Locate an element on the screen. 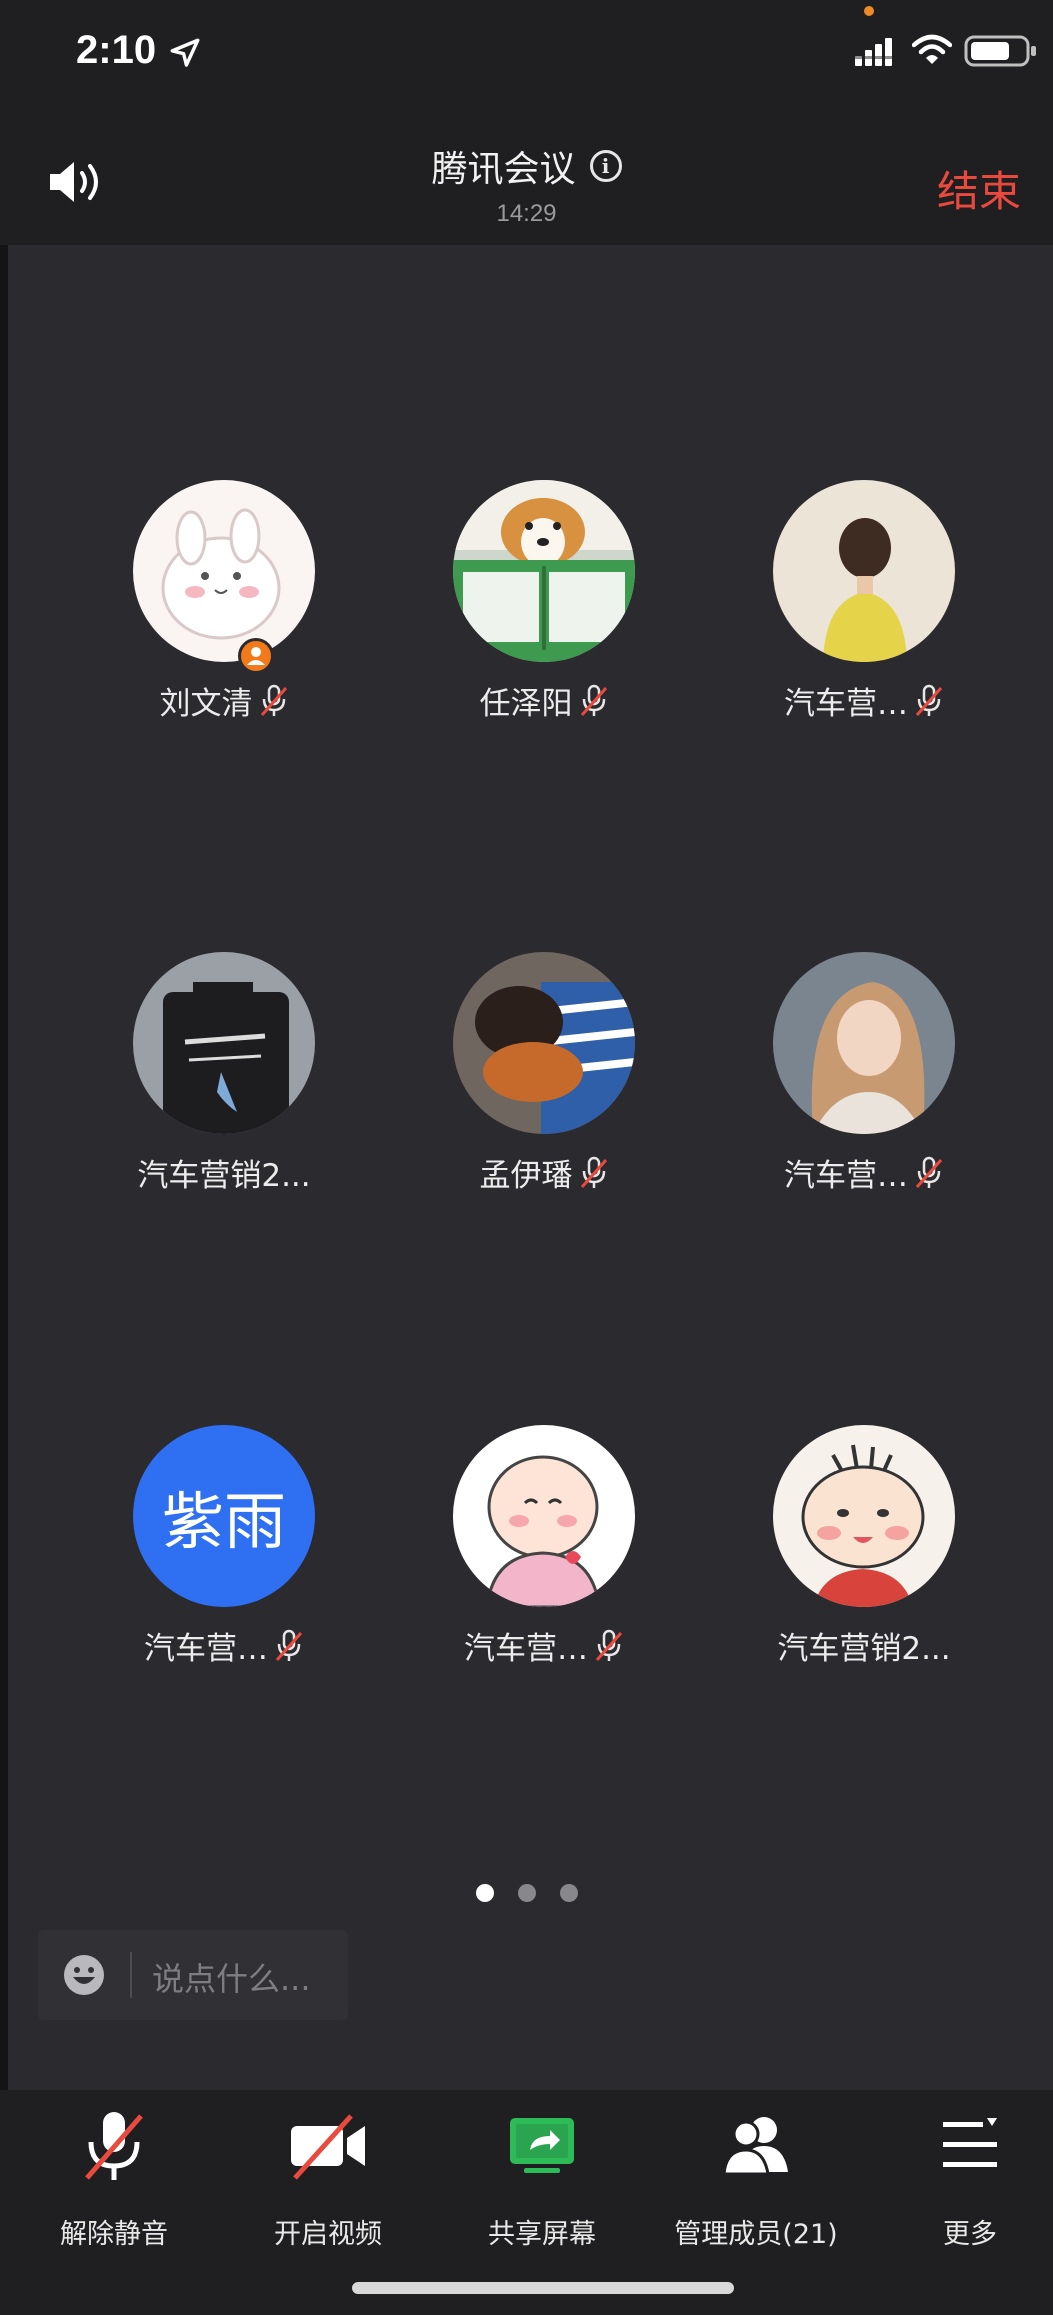  info-icon: i is located at coordinates (605, 166).